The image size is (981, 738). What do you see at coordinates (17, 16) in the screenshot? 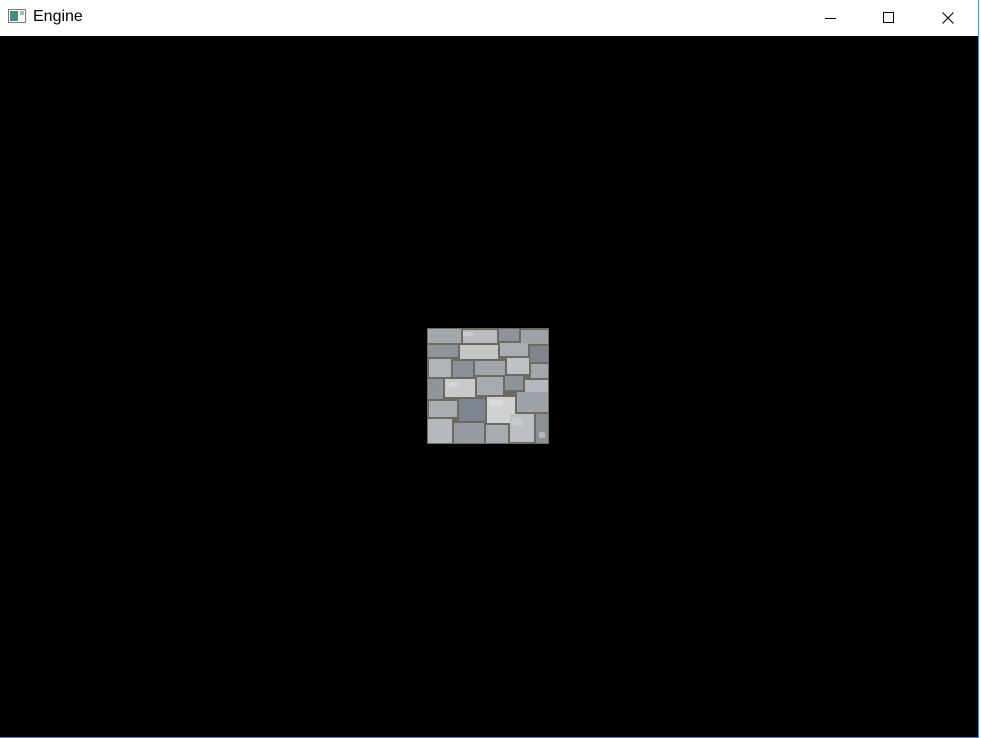
I see `application-window-icon` at bounding box center [17, 16].